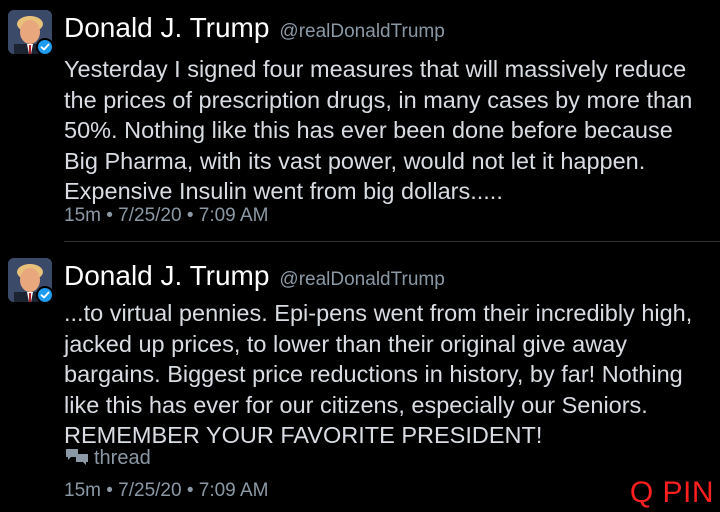 Image resolution: width=720 pixels, height=512 pixels. I want to click on conversation-bubbles-icon, so click(77, 457).